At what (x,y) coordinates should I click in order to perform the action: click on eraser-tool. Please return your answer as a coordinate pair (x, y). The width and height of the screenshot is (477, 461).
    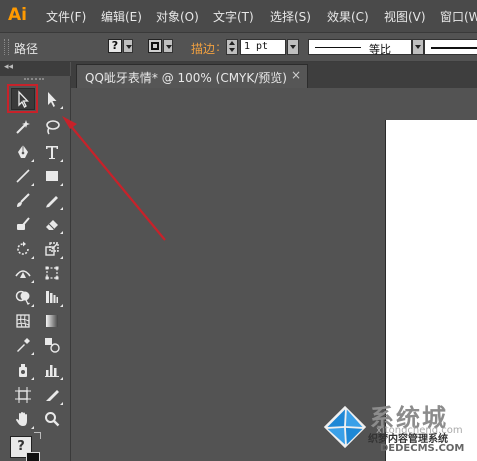
    Looking at the image, I should click on (52, 224).